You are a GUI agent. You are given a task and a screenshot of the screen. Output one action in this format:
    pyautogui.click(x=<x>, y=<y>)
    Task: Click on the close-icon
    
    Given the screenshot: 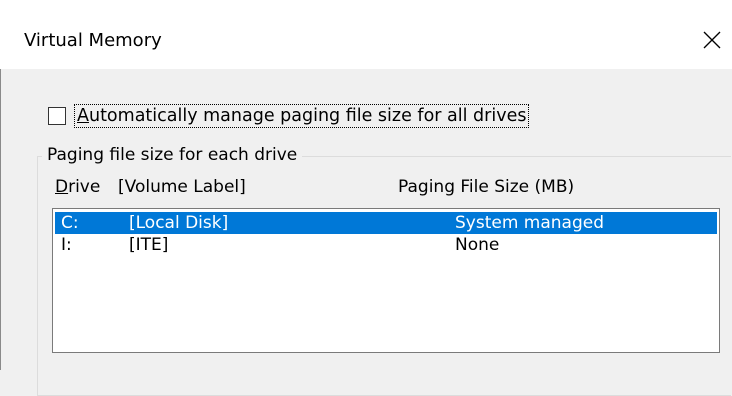 What is the action you would take?
    pyautogui.click(x=712, y=40)
    